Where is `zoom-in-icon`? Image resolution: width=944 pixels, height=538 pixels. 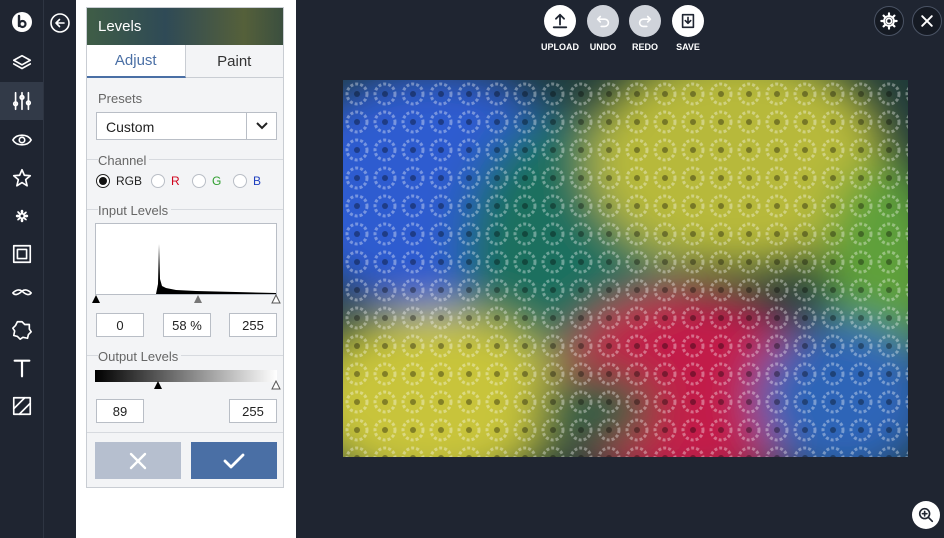
zoom-in-icon is located at coordinates (926, 515).